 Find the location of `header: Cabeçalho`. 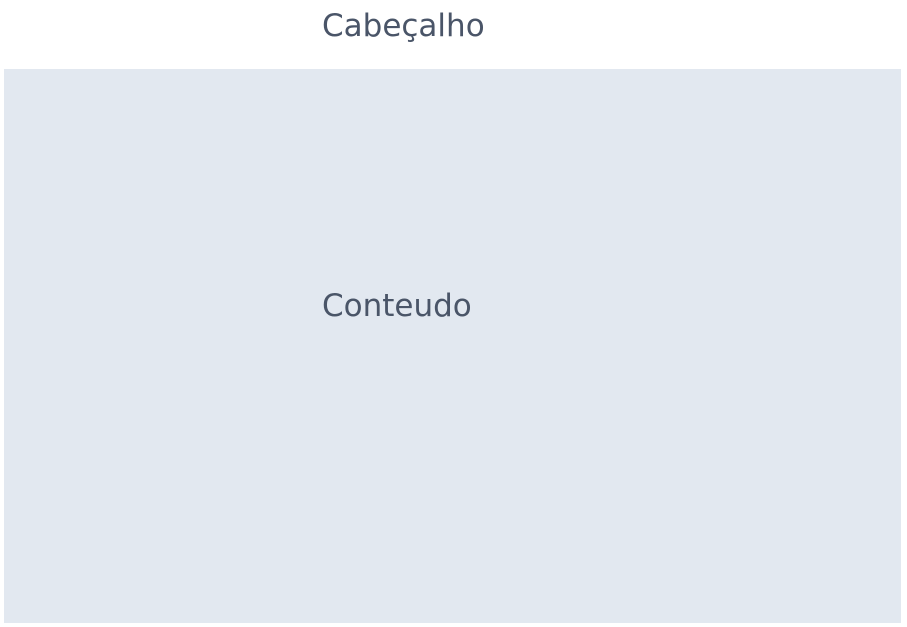

header: Cabeçalho is located at coordinates (453, 34).